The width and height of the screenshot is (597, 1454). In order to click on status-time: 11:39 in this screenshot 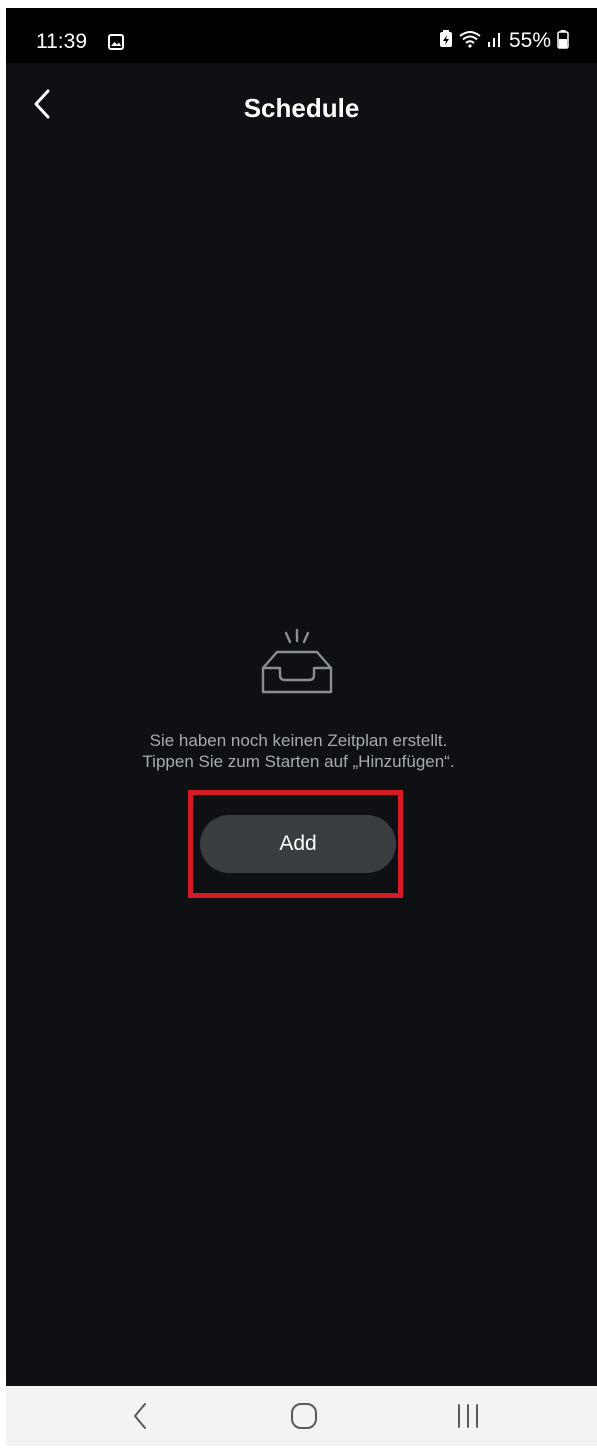, I will do `click(61, 41)`.